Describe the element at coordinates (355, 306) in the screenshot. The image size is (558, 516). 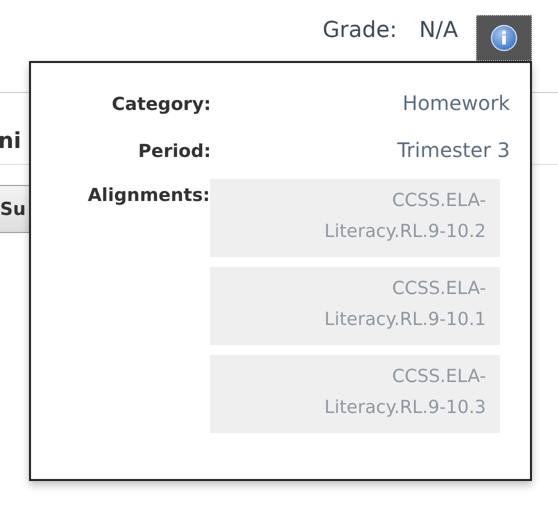
I see `alignment-tag: CCSS.ELA-Literacy.RL.9-10.1` at that location.